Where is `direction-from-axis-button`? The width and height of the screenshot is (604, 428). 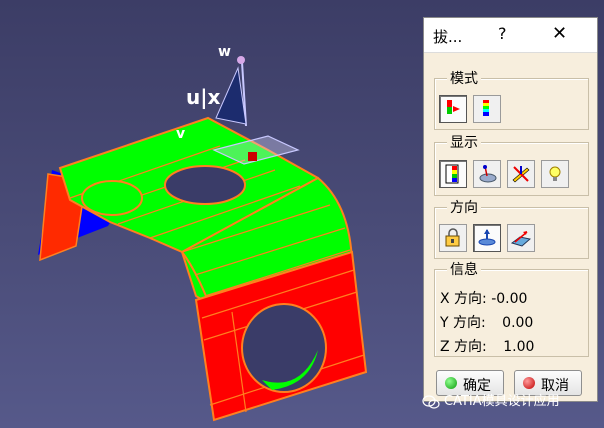
direction-from-axis-button is located at coordinates (521, 238).